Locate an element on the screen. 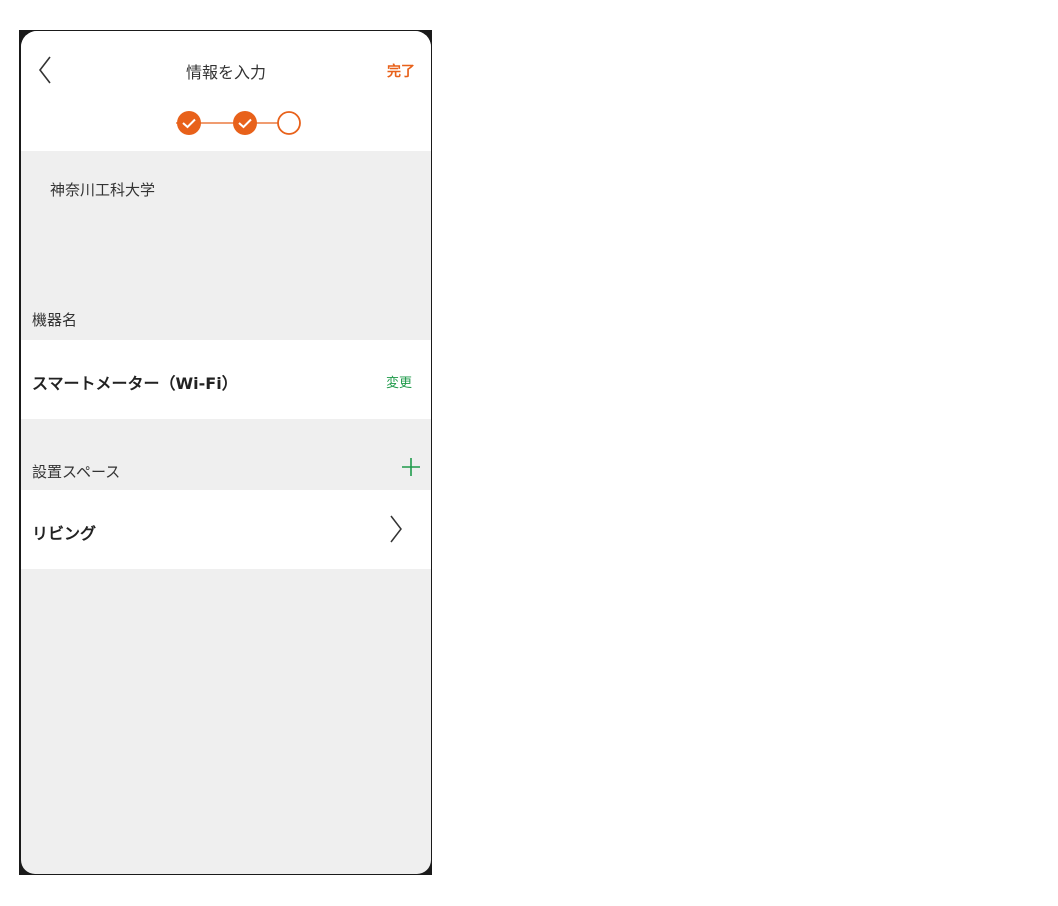  step-2-complete-icon is located at coordinates (245, 123).